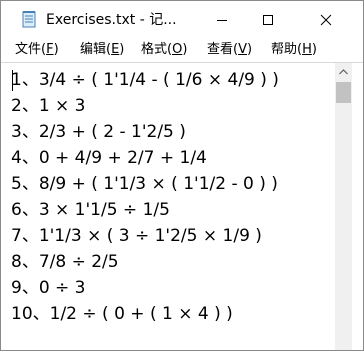 Image resolution: width=364 pixels, height=351 pixels. What do you see at coordinates (144, 184) in the screenshot?
I see `text-line: 5、8/9 + ( 1'1/3 × ( 1'1/2 - 0 ) )` at bounding box center [144, 184].